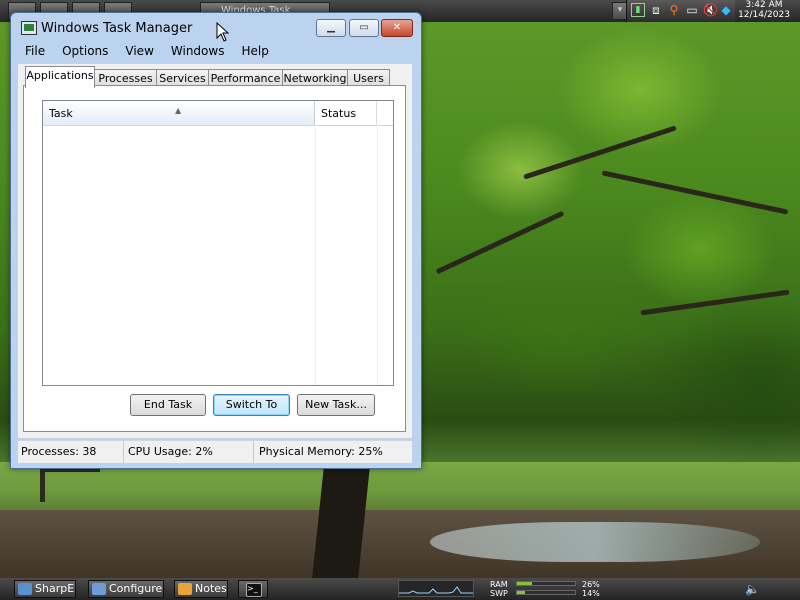  I want to click on taskbar-notes-label: Notes, so click(211, 588).